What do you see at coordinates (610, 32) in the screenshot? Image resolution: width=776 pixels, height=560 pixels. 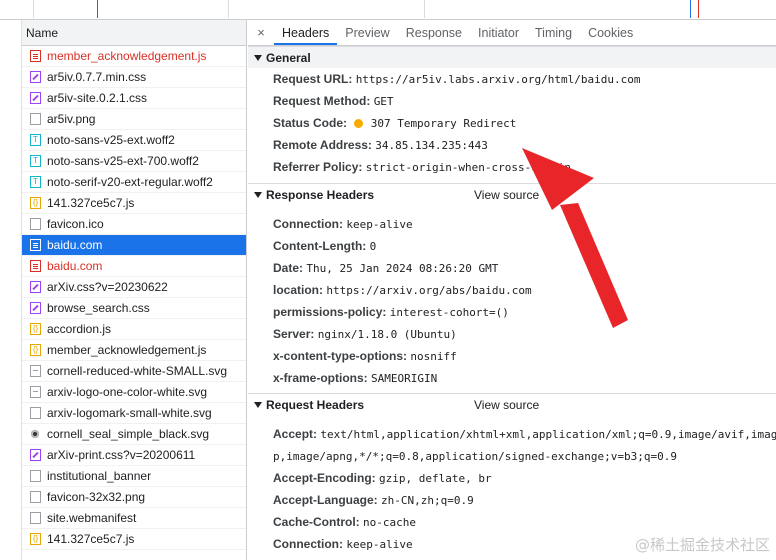 I see `tab-cookies: Cookies` at bounding box center [610, 32].